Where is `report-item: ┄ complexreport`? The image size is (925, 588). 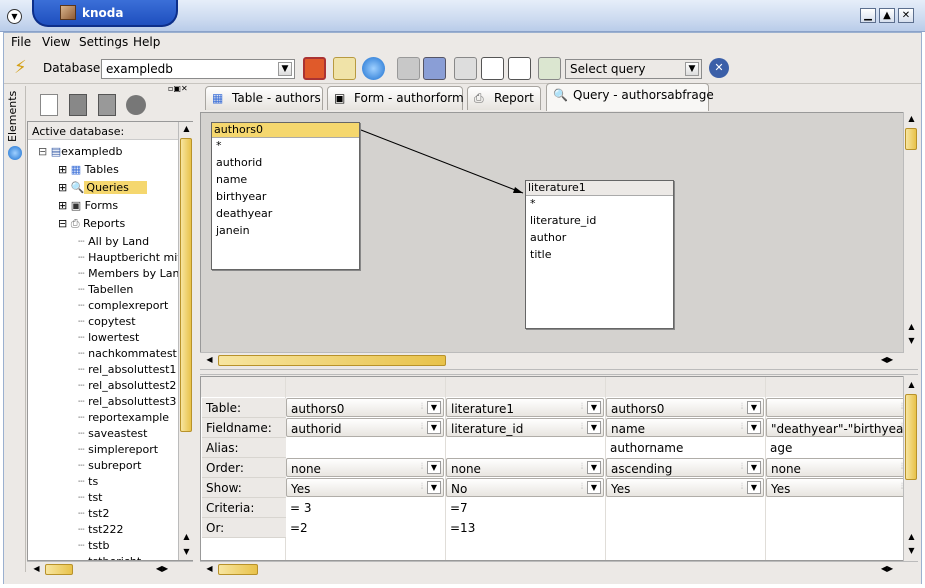
report-item: ┄ complexreport is located at coordinates (123, 305).